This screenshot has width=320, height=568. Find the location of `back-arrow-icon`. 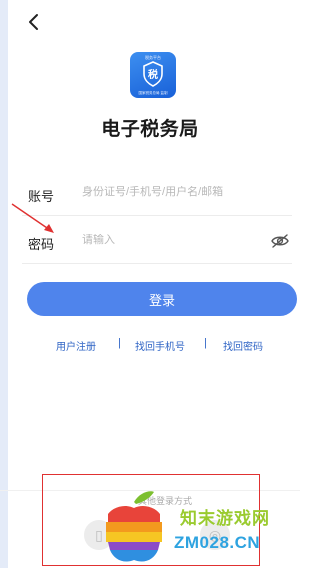

back-arrow-icon is located at coordinates (33, 22).